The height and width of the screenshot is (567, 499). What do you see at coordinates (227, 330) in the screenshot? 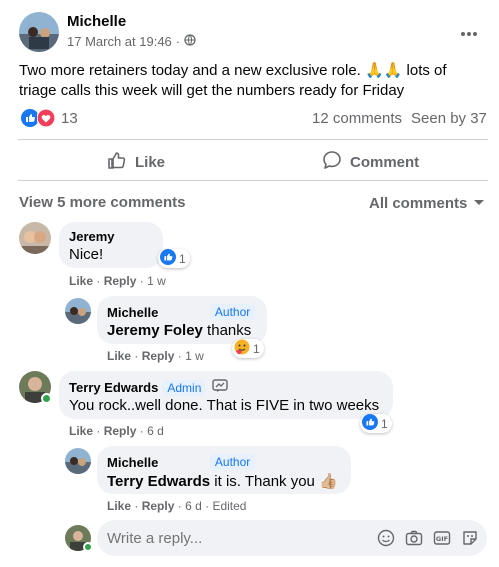
I see `reply-text-body: thanks` at bounding box center [227, 330].